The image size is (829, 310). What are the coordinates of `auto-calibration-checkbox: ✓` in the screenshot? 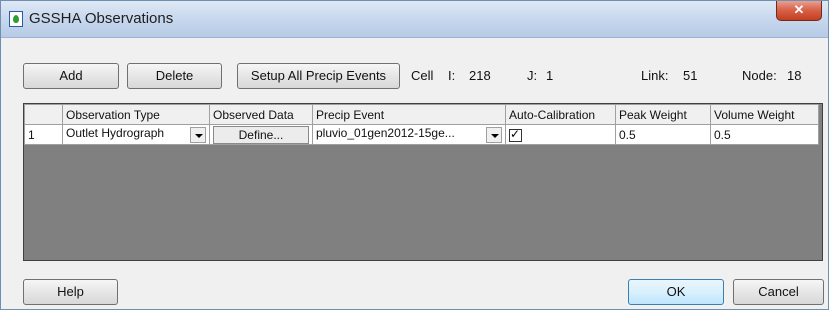 It's located at (515, 134).